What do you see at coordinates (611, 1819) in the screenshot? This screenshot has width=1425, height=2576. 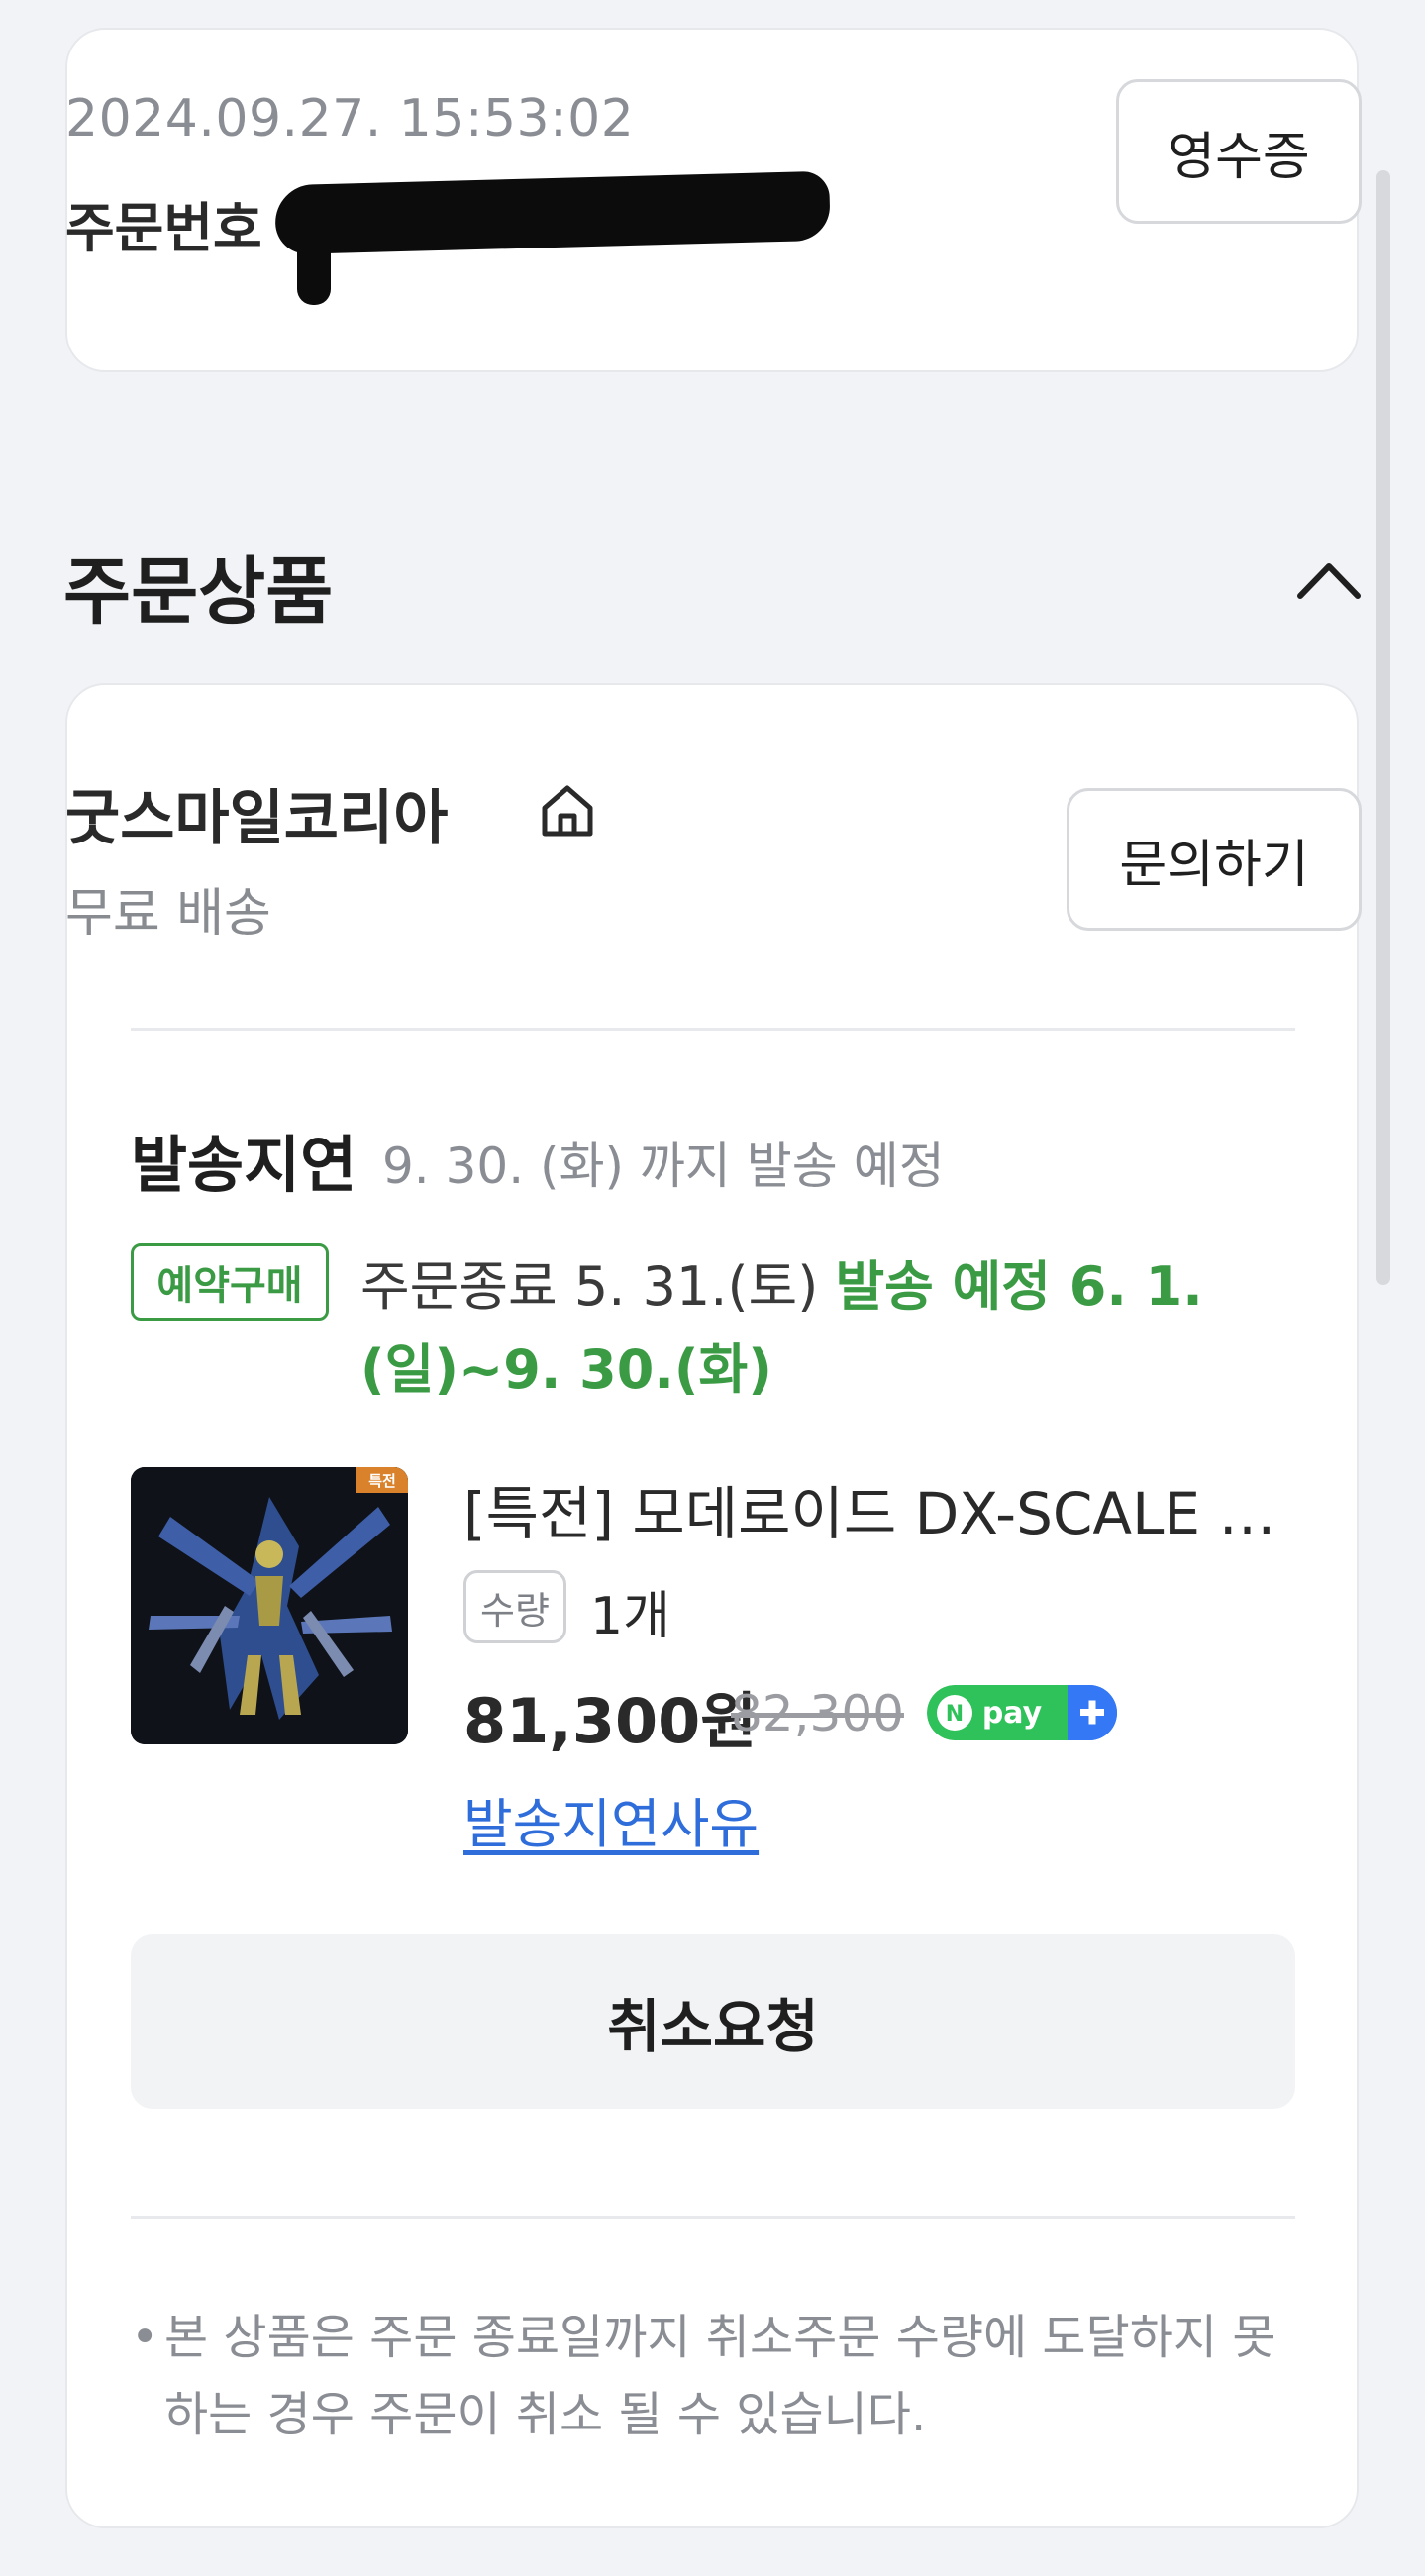 I see `delay-reason-link: 발송지연사유` at bounding box center [611, 1819].